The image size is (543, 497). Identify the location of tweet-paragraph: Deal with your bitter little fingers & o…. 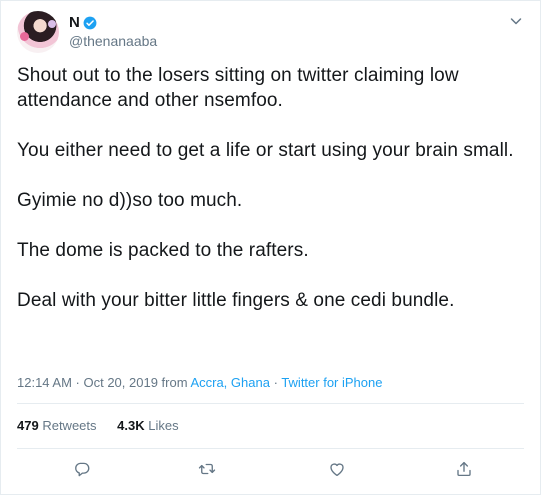
(236, 300).